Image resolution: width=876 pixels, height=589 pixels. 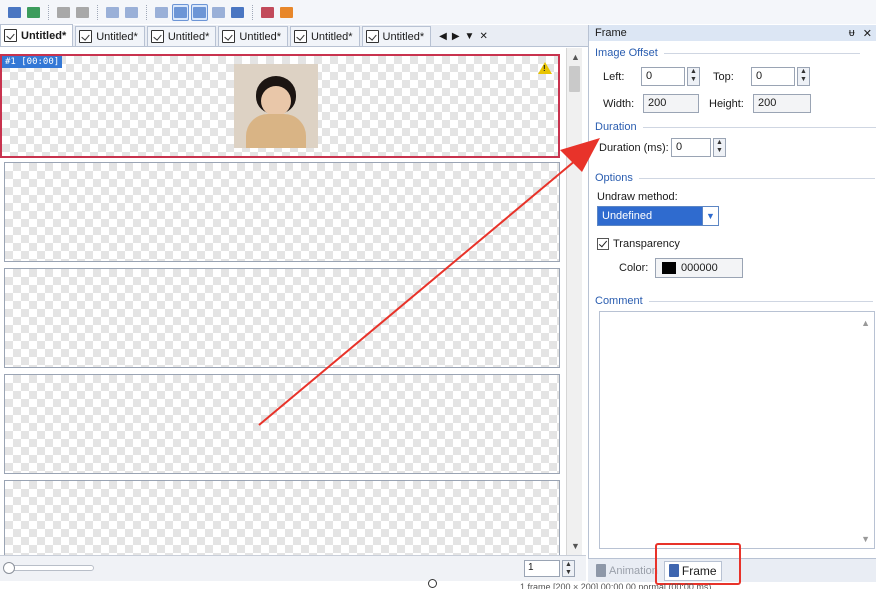 I want to click on pin-icon: ᵾ, so click(x=852, y=33).